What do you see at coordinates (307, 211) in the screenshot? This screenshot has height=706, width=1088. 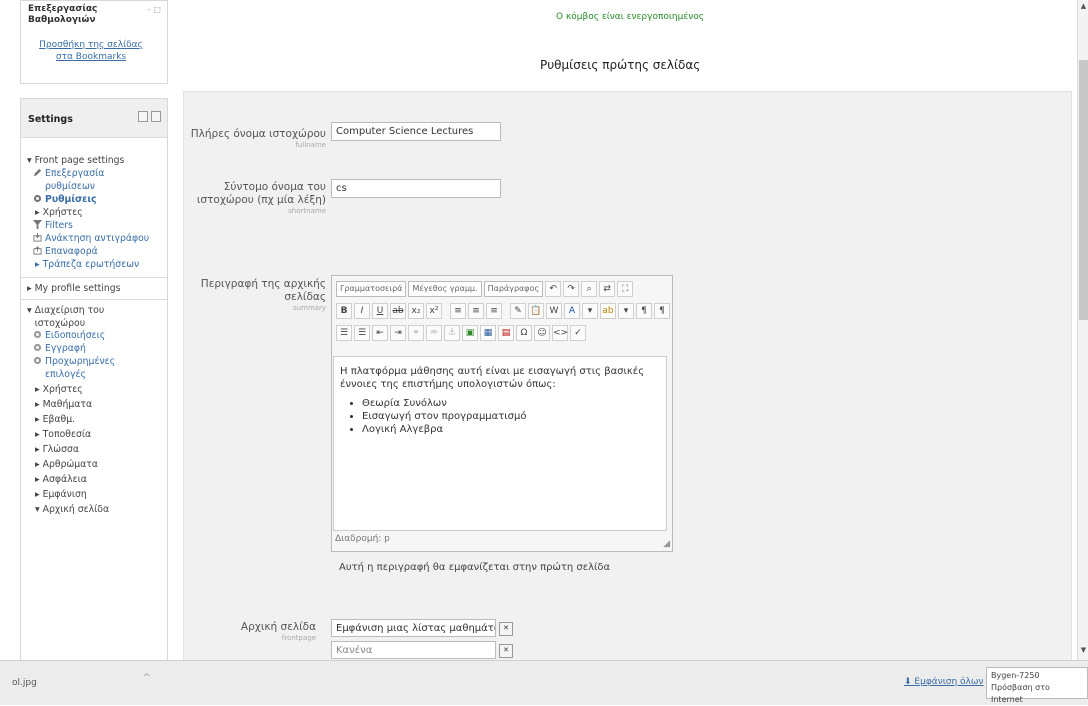 I see `shortname-sublabel: shortname` at bounding box center [307, 211].